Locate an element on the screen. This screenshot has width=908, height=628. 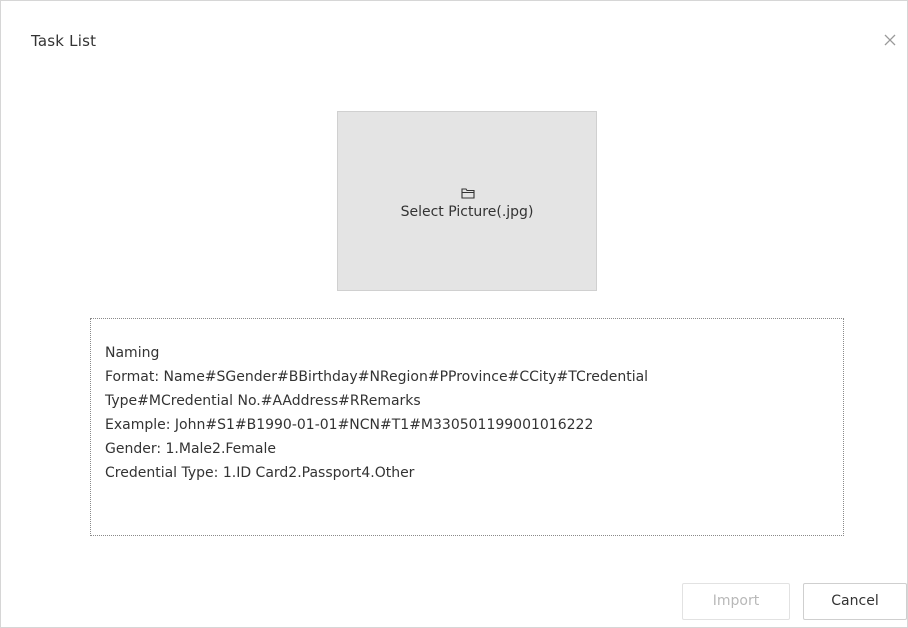
gender-codes-line: Gender: 1.Male2.Female is located at coordinates (191, 449).